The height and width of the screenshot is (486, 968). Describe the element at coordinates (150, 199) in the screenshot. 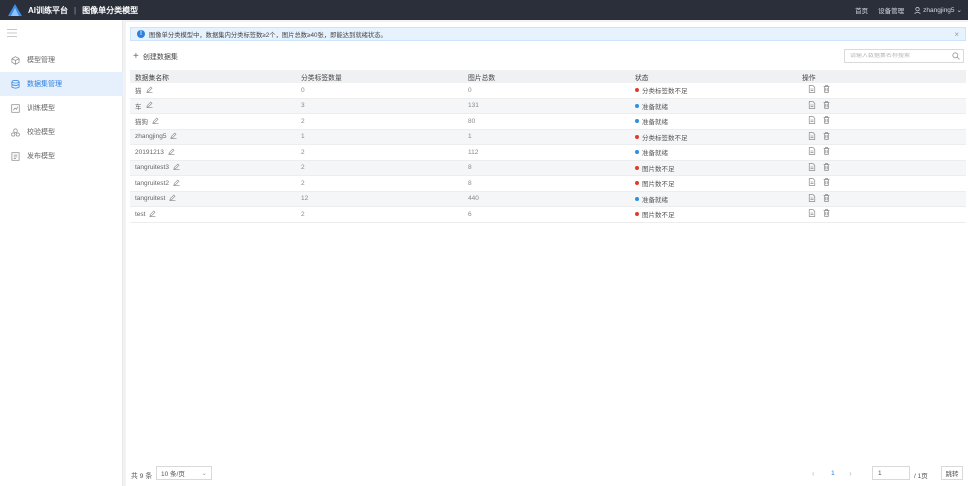

I see `dataset-name: tangruitest` at that location.